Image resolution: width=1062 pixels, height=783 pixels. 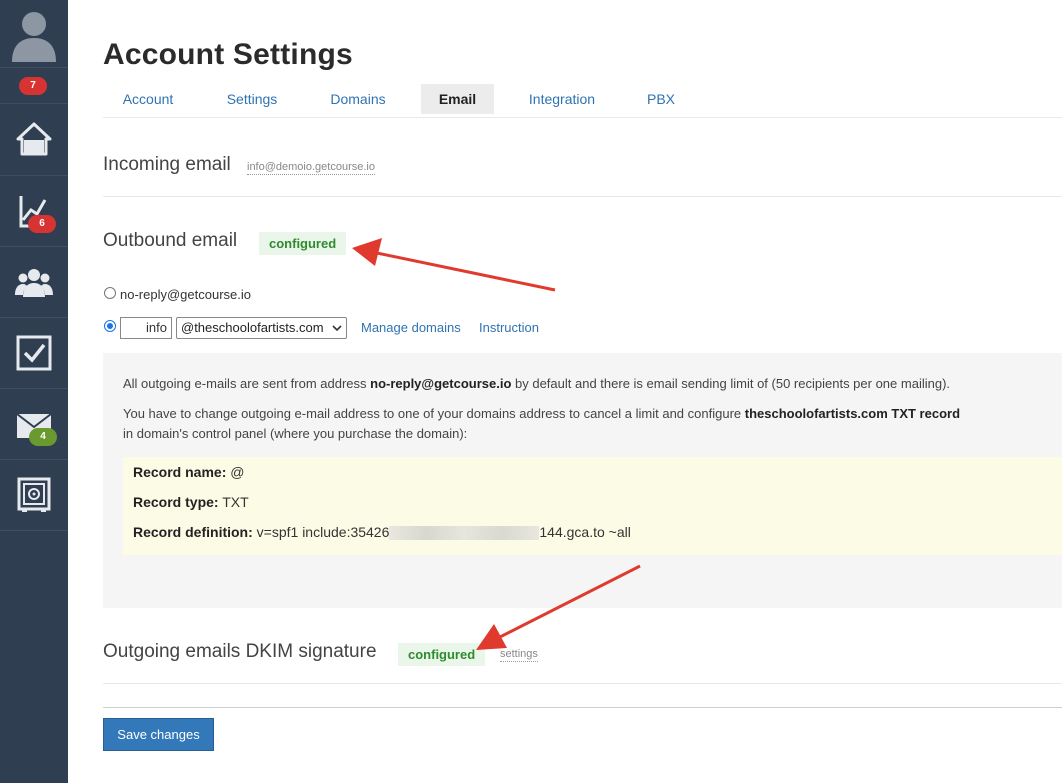 What do you see at coordinates (167, 164) in the screenshot?
I see `incoming-email-title: Incoming email` at bounding box center [167, 164].